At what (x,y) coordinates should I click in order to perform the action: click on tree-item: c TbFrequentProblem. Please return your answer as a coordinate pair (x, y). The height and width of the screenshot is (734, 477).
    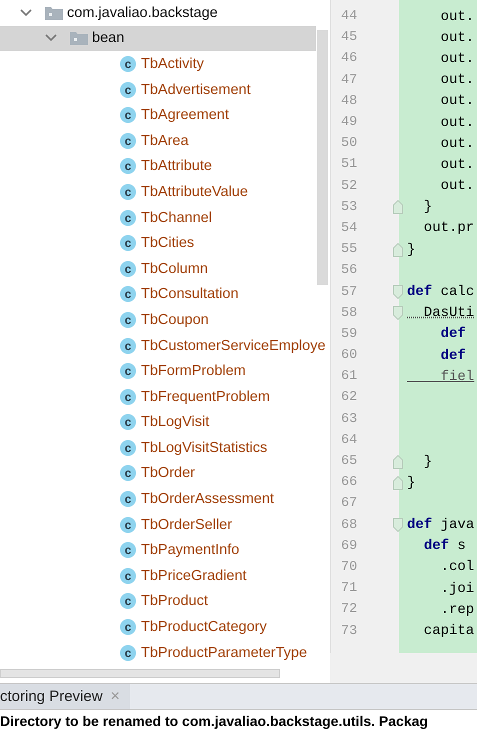
    Looking at the image, I should click on (165, 397).